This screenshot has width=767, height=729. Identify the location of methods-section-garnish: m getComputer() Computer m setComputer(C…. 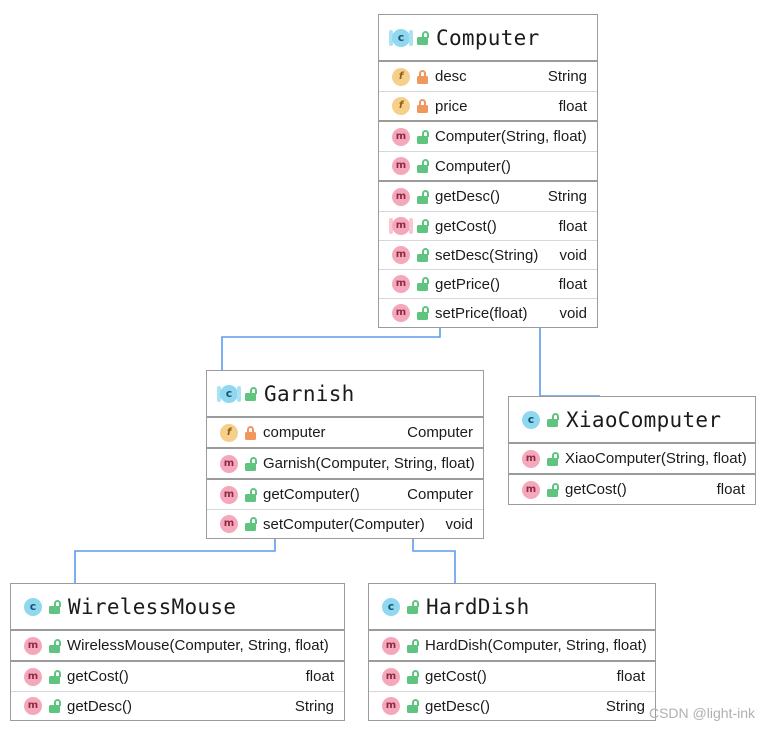
(345, 508).